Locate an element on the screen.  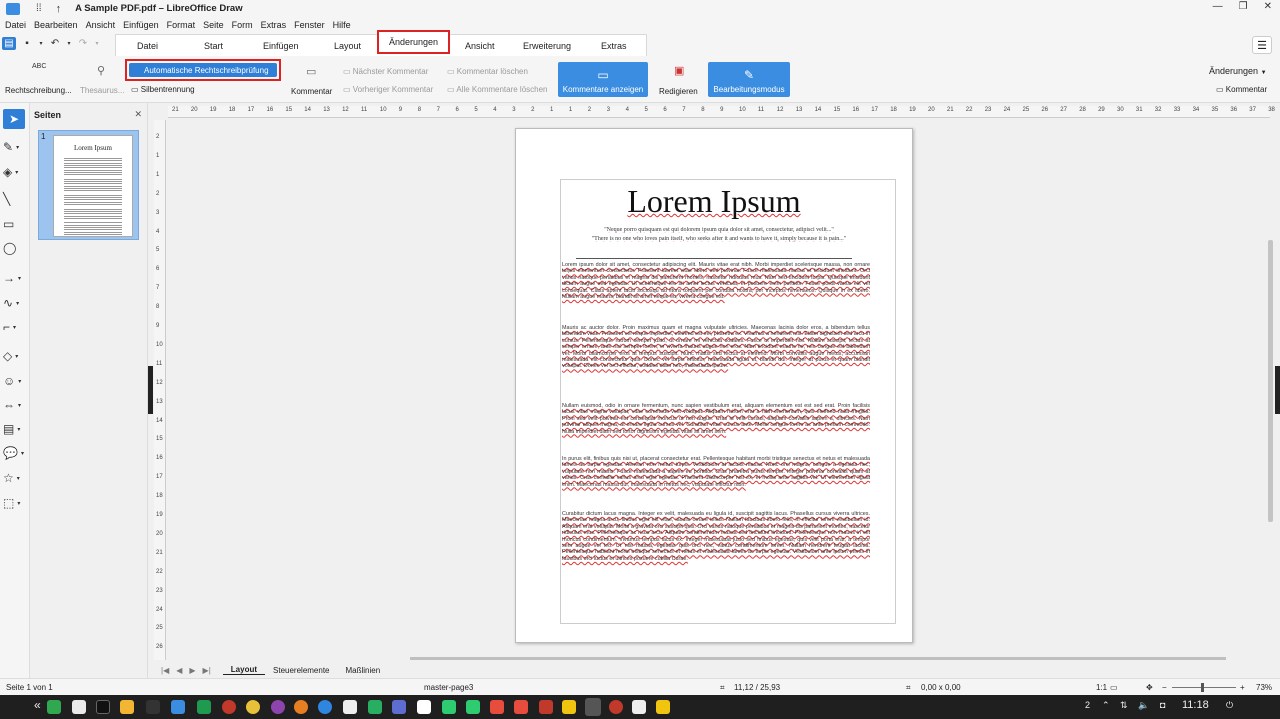
layer-tab-layout: Layout is located at coordinates (244, 670).